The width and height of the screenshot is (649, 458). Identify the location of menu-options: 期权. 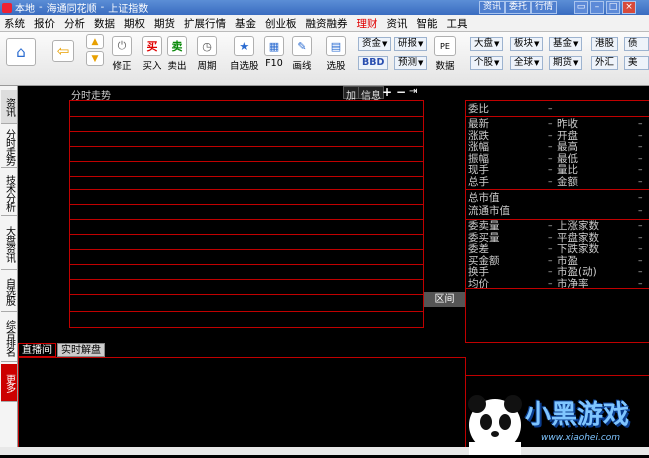
(134, 23).